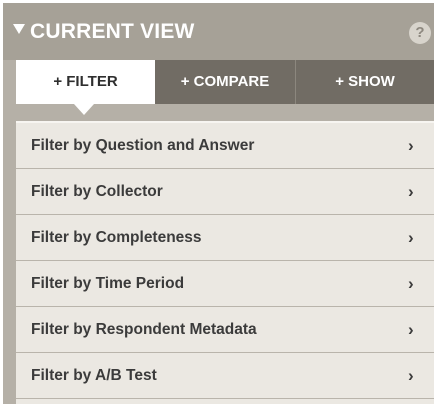 The height and width of the screenshot is (404, 434). I want to click on active-tab-pointer, so click(84, 109).